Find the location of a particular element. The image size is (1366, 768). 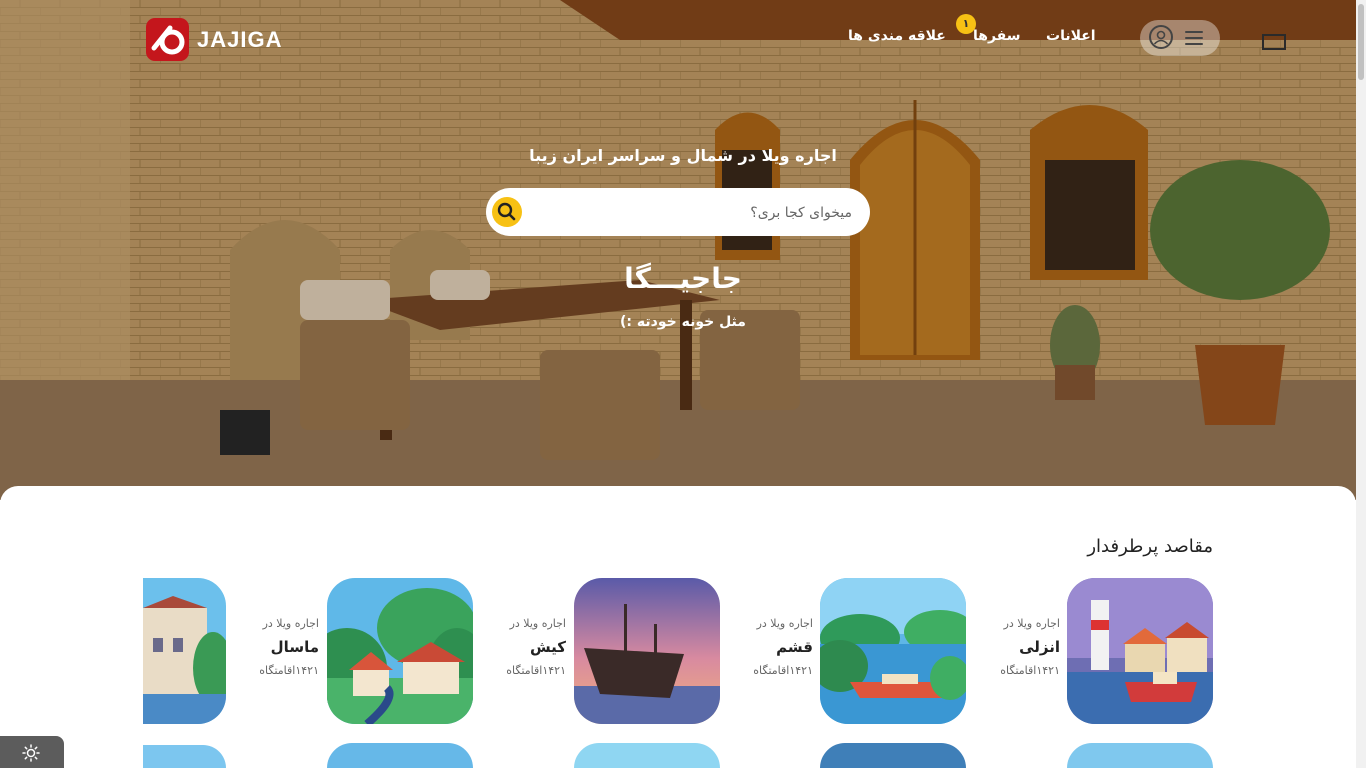

trips-badge: ۱ is located at coordinates (966, 24).